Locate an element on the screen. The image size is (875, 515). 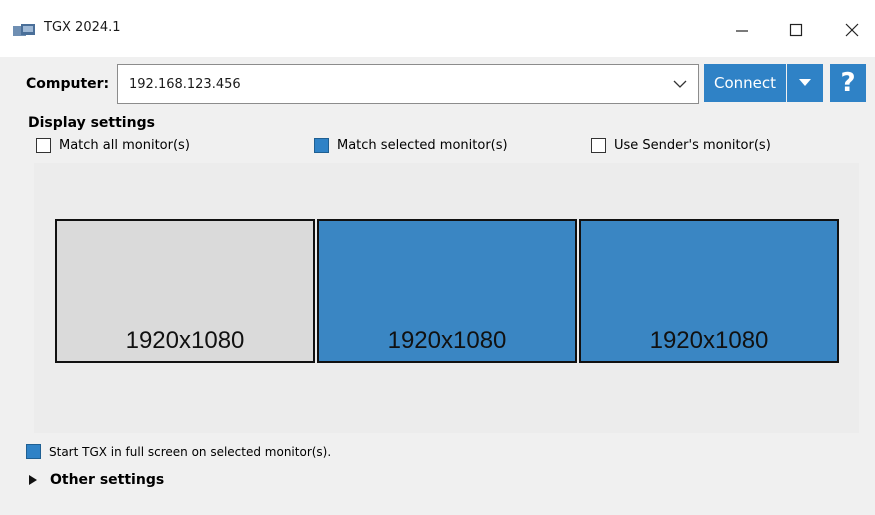
monitor-1: 1920x1080 is located at coordinates (185, 291).